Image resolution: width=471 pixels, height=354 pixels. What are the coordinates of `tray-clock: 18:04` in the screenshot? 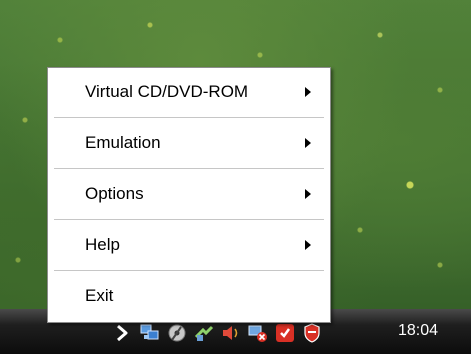 It's located at (429, 331).